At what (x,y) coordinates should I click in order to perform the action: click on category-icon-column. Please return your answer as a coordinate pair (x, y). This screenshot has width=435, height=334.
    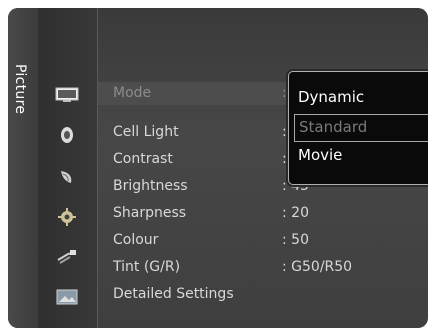
    Looking at the image, I should click on (68, 168).